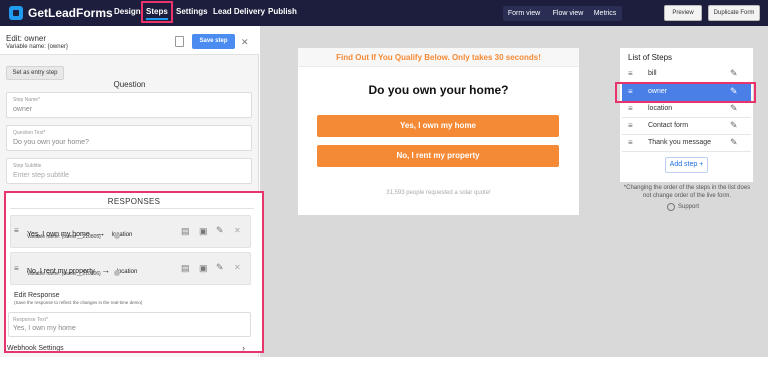 This screenshot has height=366, width=768. Describe the element at coordinates (568, 13) in the screenshot. I see `flow-view-button: Flow view` at that location.